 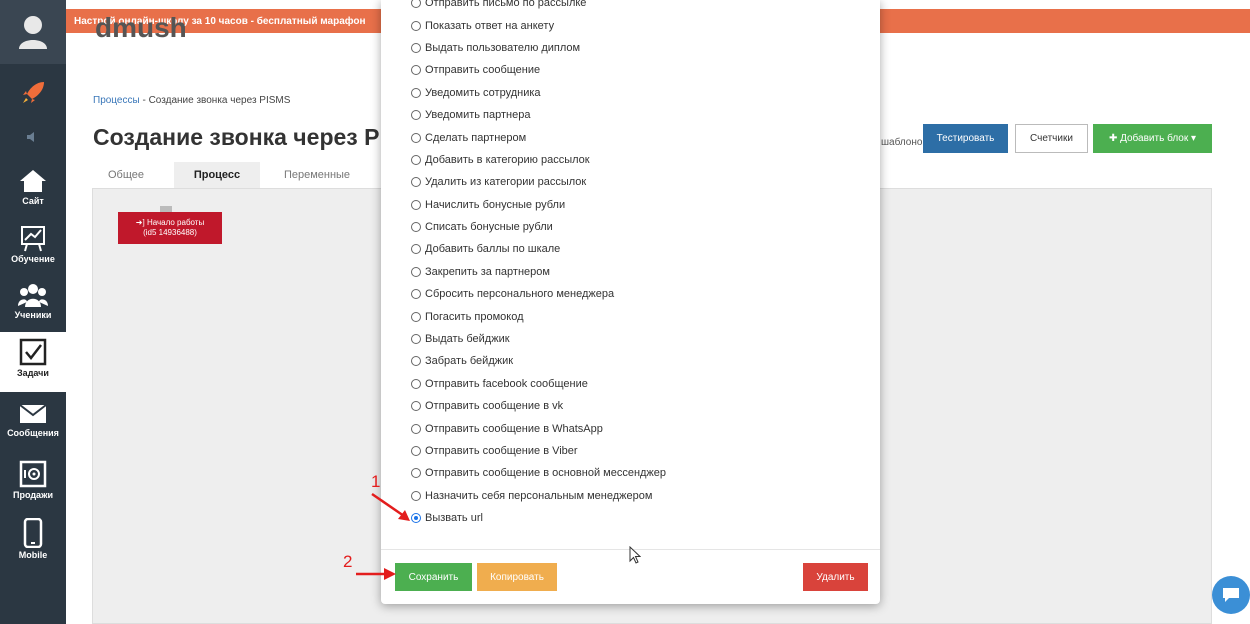 I want to click on counters-button: Счетчики, so click(x=1051, y=138).